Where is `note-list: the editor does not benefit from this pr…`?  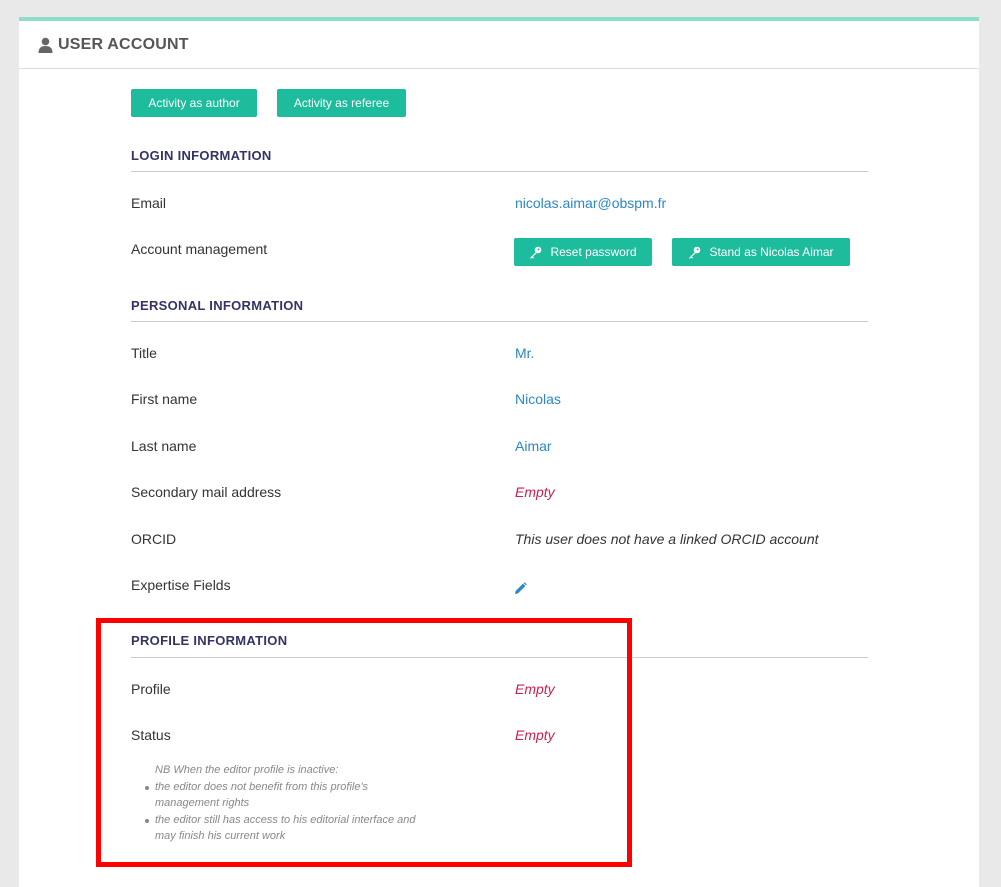
note-list: the editor does not benefit from this pr… is located at coordinates (290, 812).